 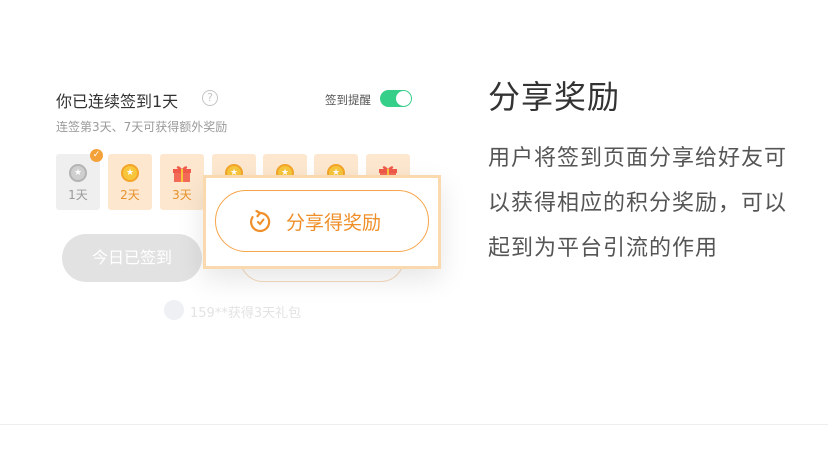 I want to click on ticker-text: 159**获得3天礼包, so click(x=246, y=313).